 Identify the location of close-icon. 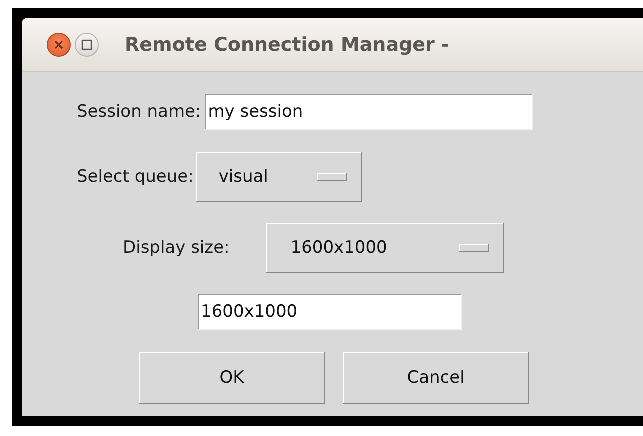
(59, 44).